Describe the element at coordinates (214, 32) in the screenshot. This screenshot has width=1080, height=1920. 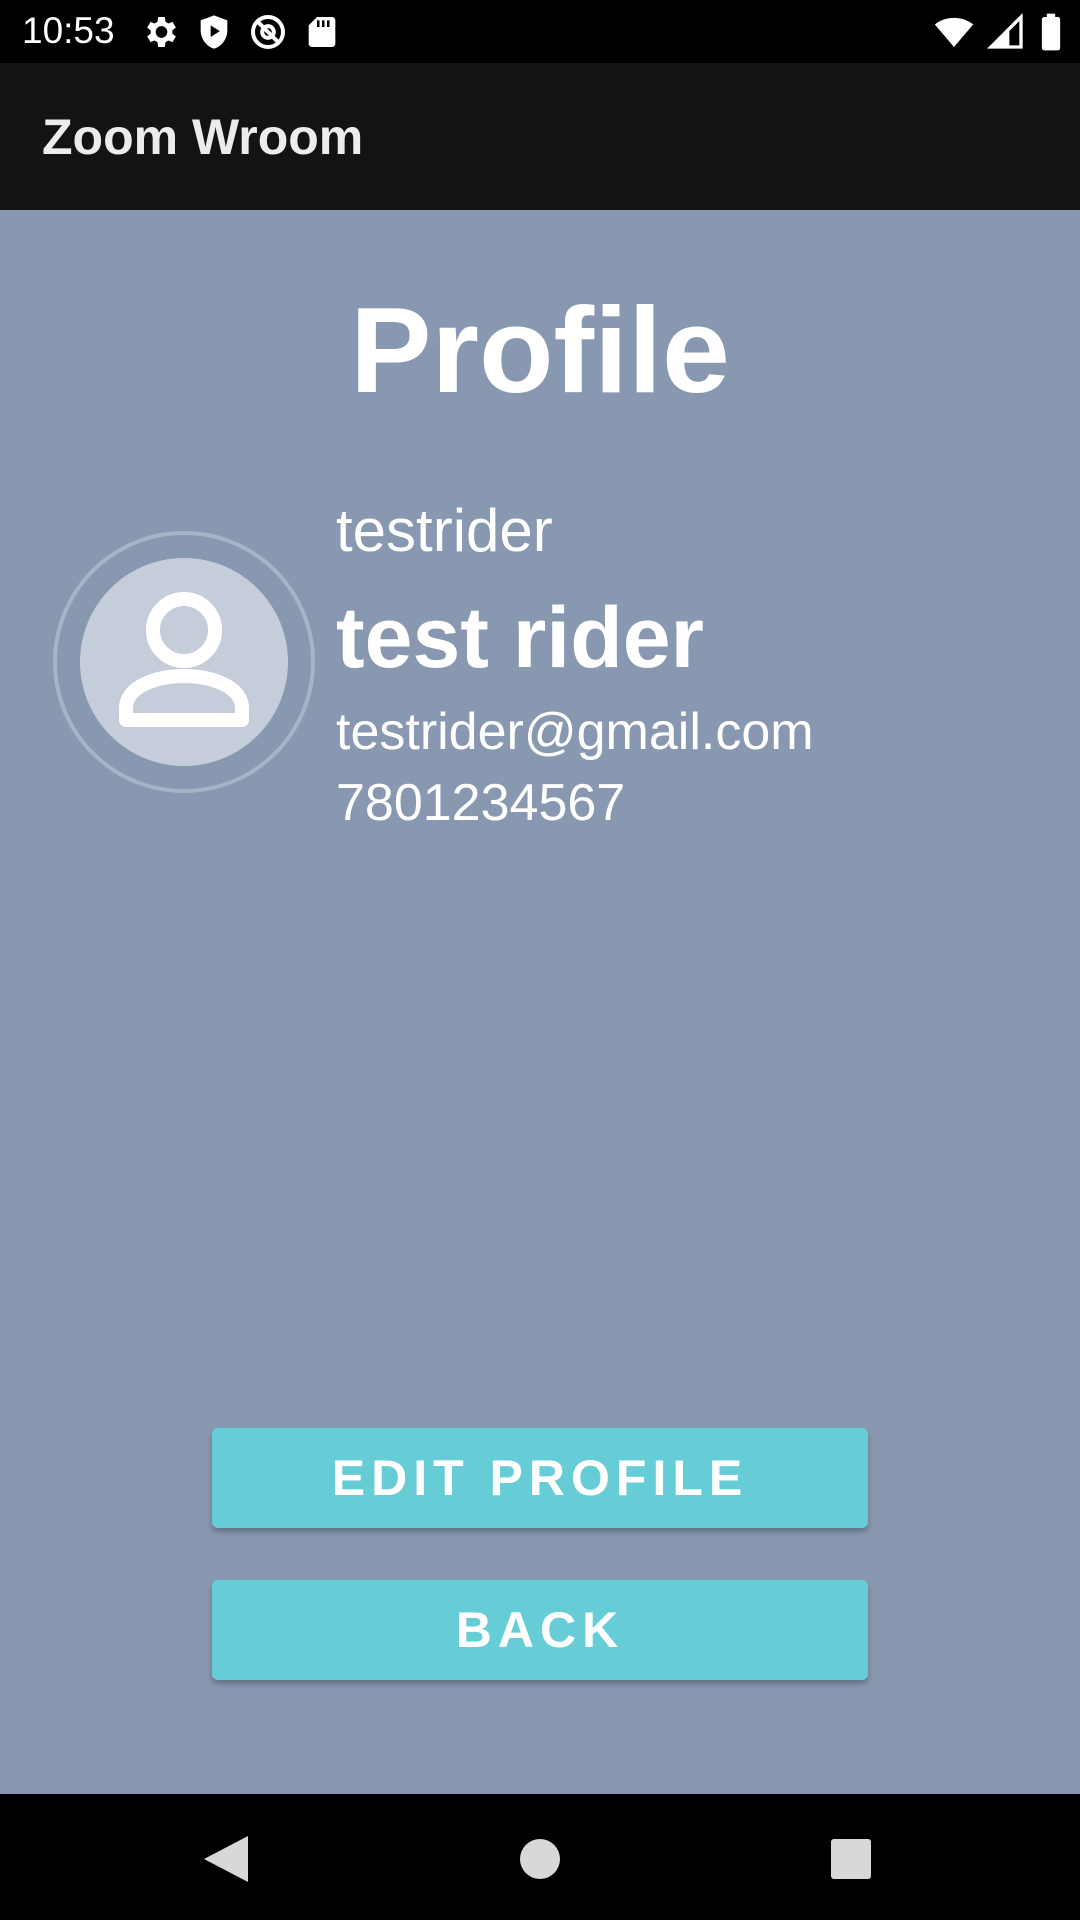
I see `shield-play-icon` at that location.